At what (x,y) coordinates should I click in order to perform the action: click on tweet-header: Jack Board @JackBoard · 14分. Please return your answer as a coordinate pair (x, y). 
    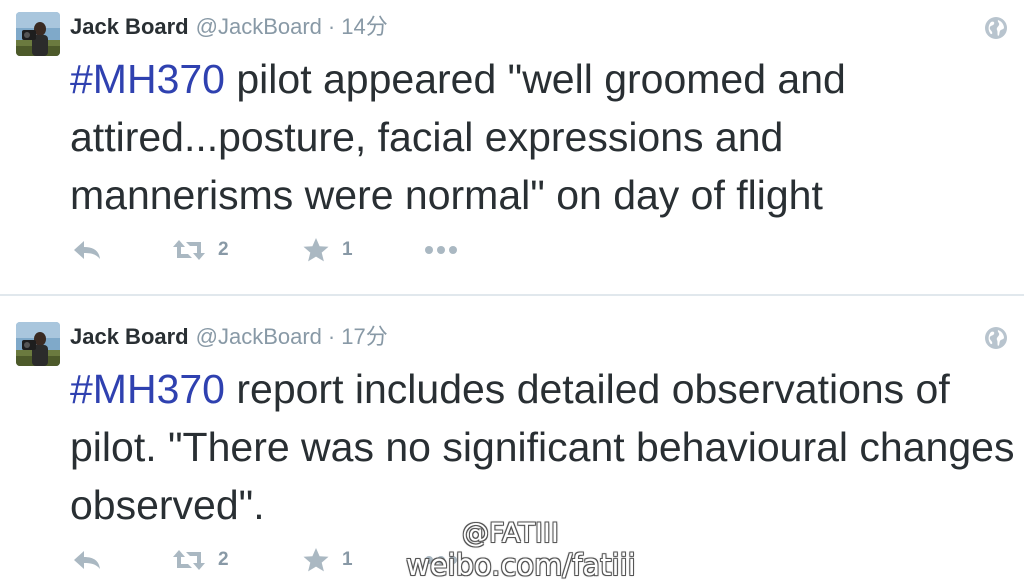
    Looking at the image, I should click on (229, 27).